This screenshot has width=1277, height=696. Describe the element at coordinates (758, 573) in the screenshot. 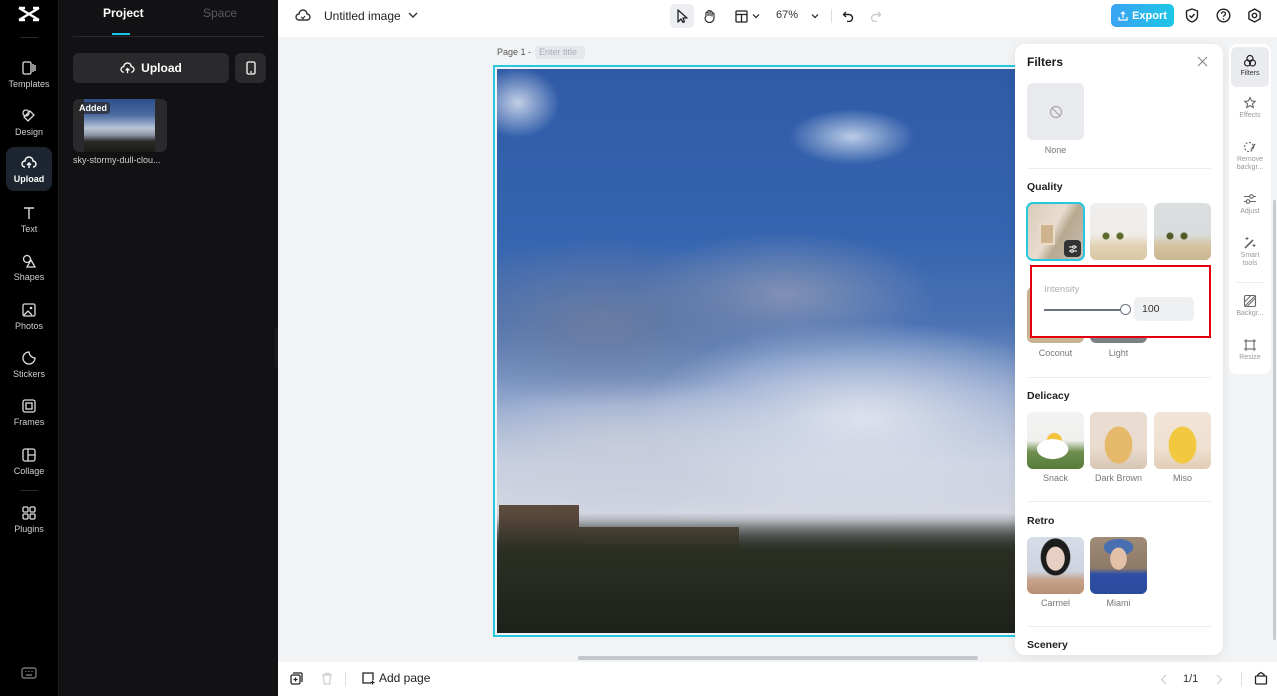

I see `treeline-shape` at that location.